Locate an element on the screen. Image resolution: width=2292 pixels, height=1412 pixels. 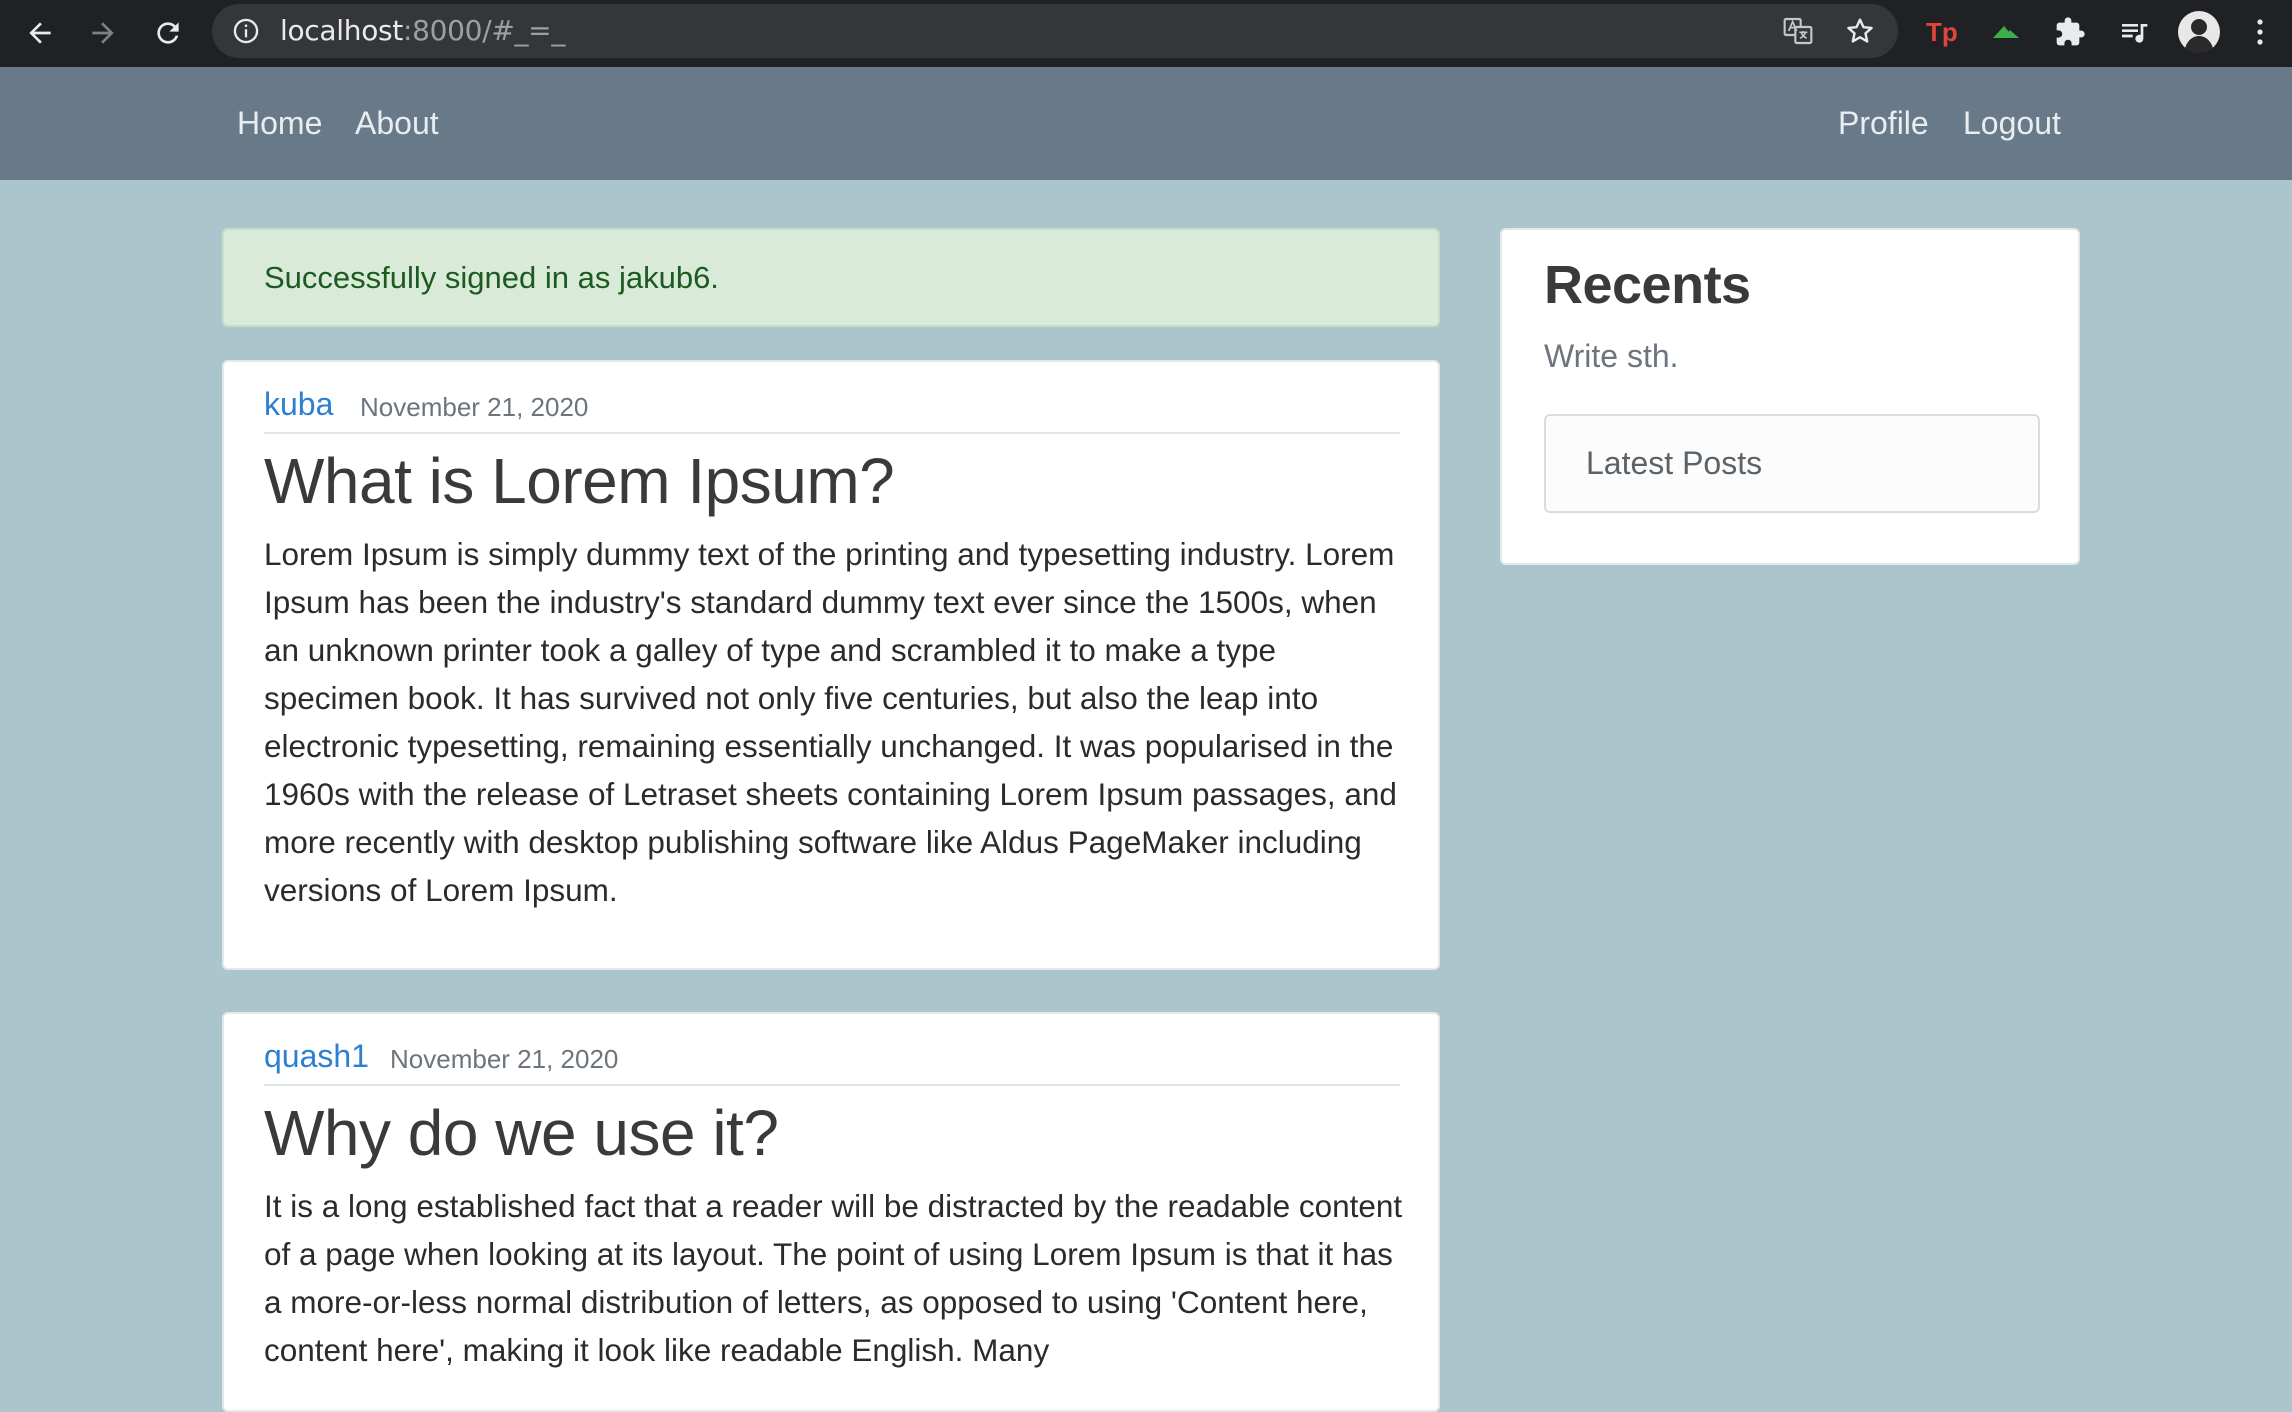
svg-text: Tp is located at coordinates (1942, 32).